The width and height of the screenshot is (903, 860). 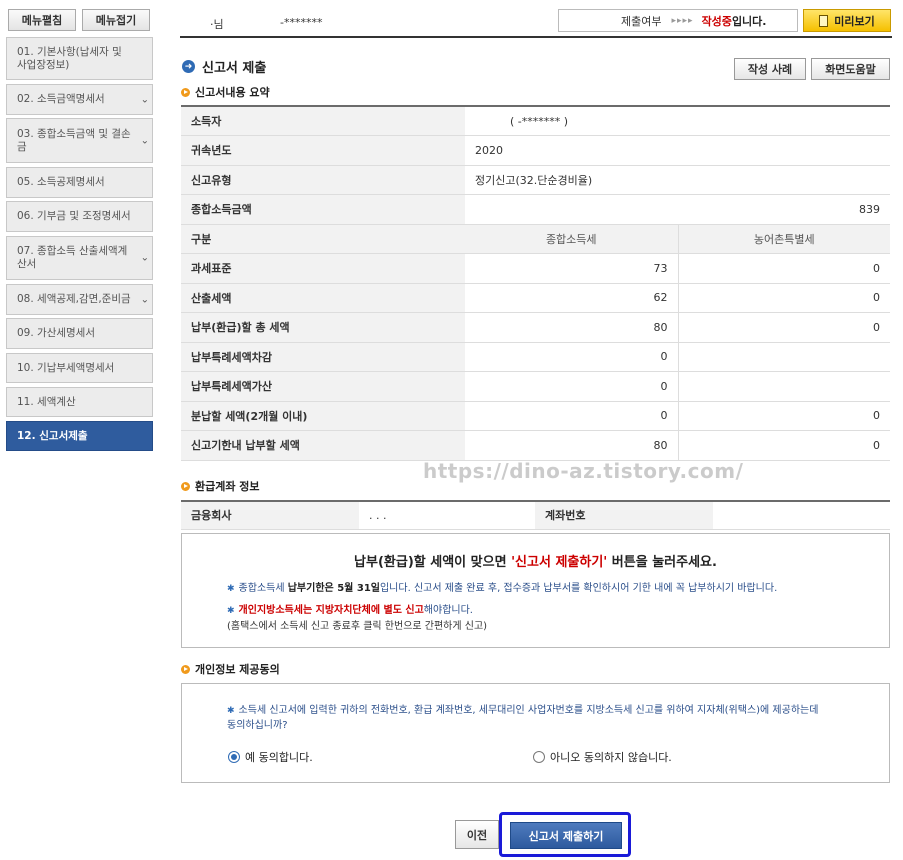 I want to click on bank-value: . . ., so click(x=447, y=515).